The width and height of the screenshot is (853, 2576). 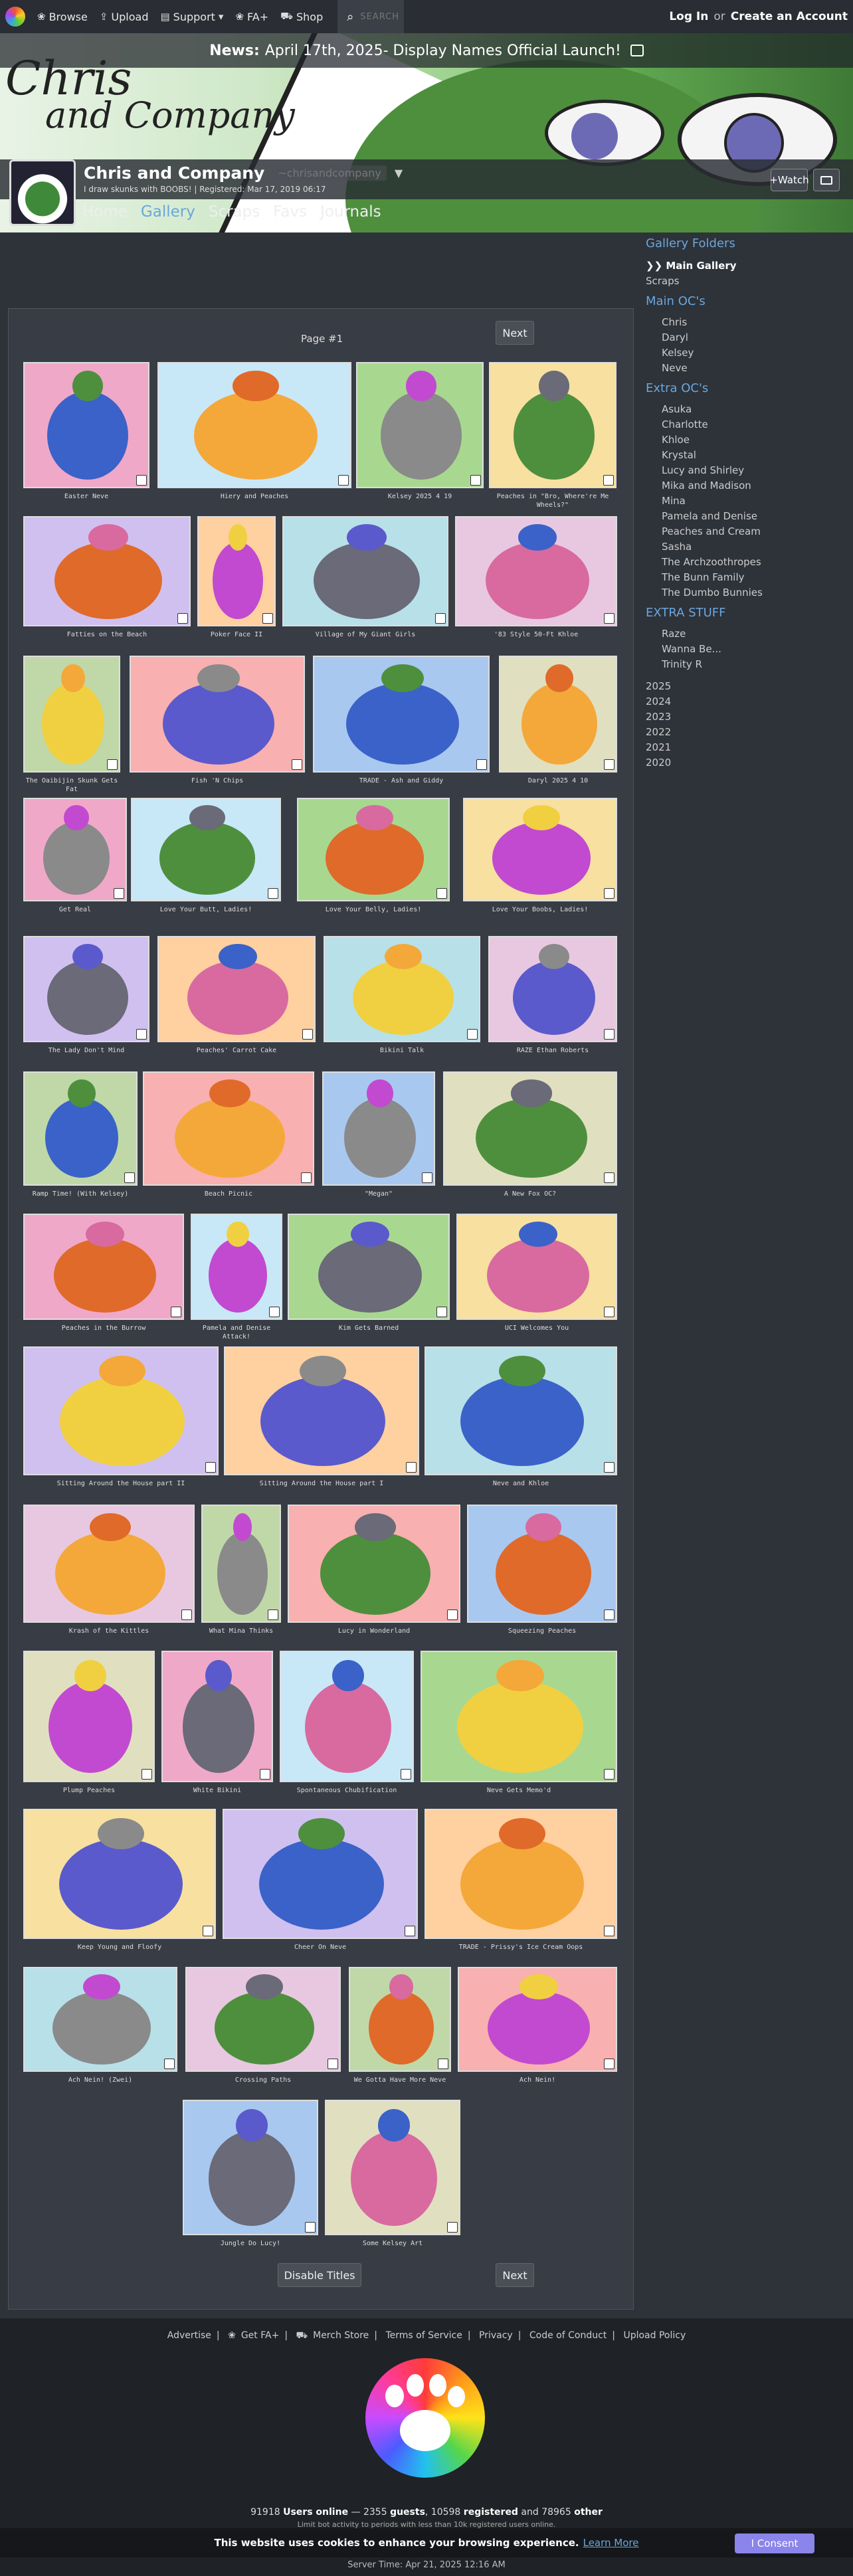 What do you see at coordinates (217, 781) in the screenshot?
I see `gallery-item-title: Fish 'N Chips` at bounding box center [217, 781].